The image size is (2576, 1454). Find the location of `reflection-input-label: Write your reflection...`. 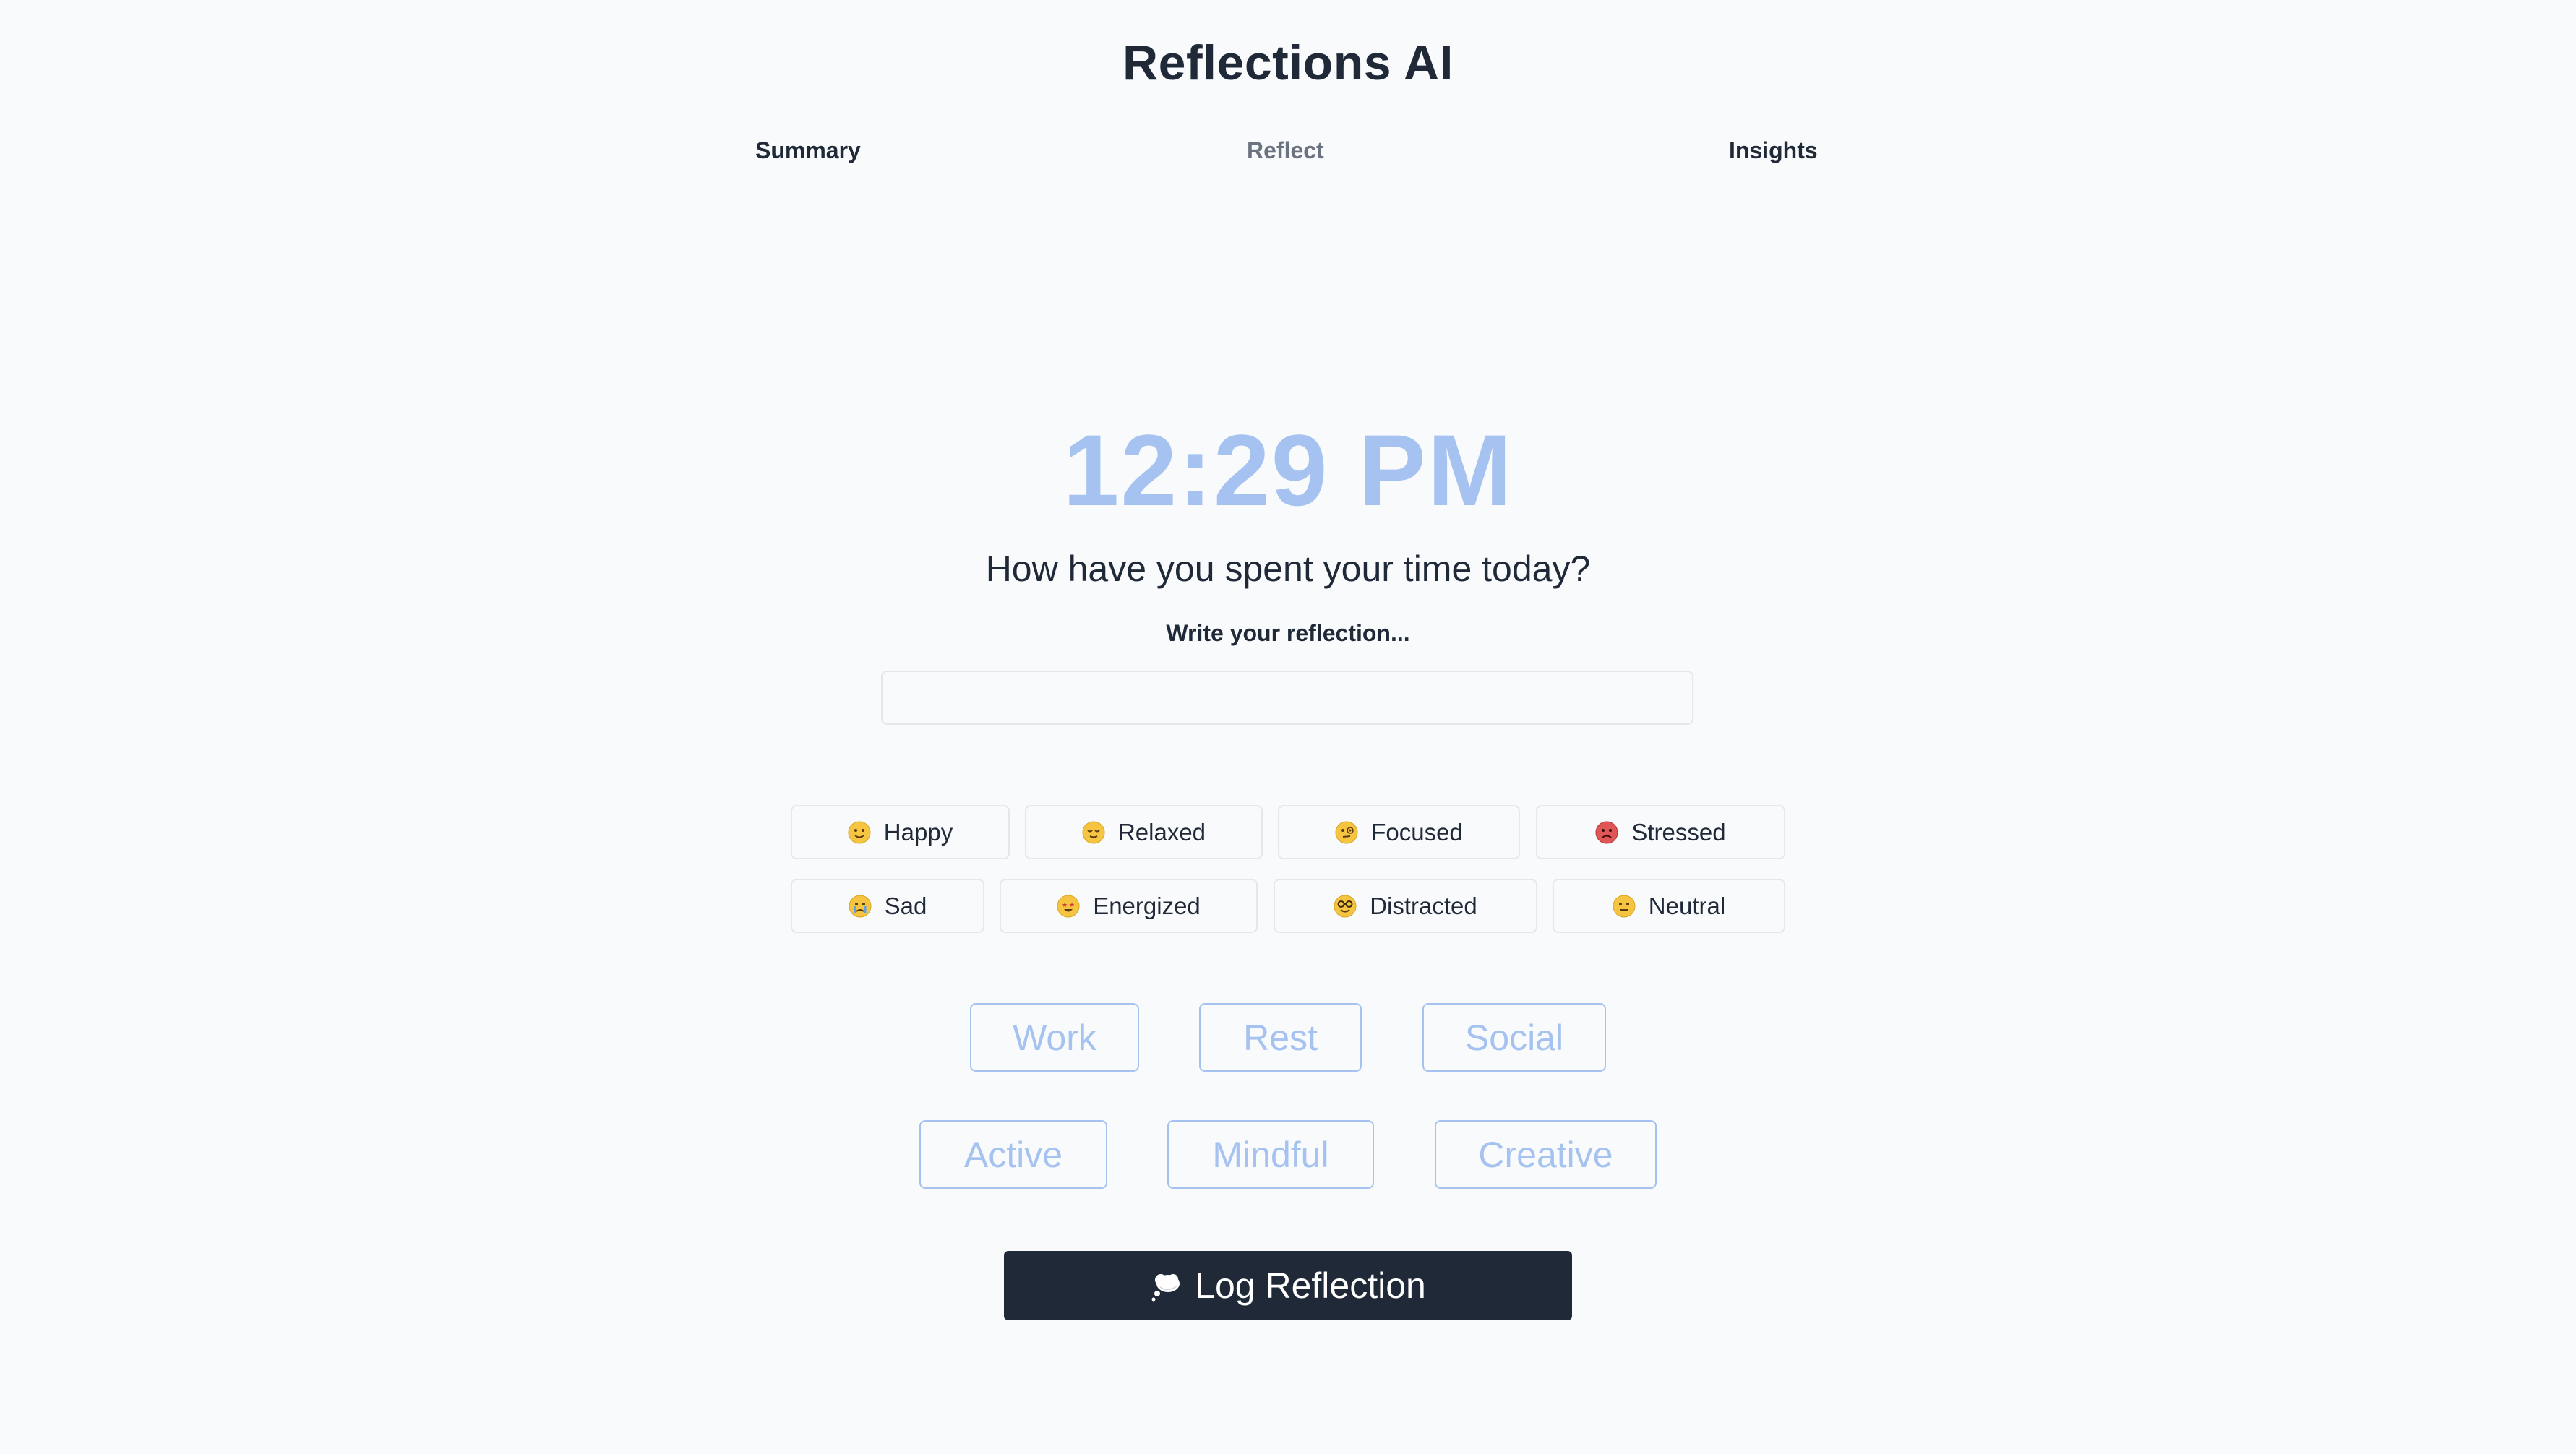

reflection-input-label: Write your reflection... is located at coordinates (1288, 633).